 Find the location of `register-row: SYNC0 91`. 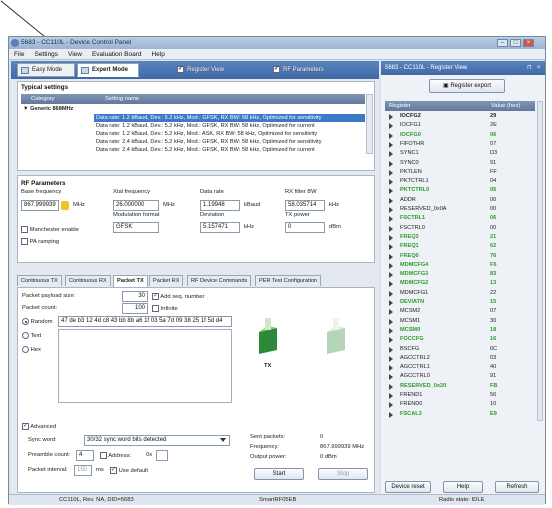

register-row: SYNC0 91 is located at coordinates (460, 163).